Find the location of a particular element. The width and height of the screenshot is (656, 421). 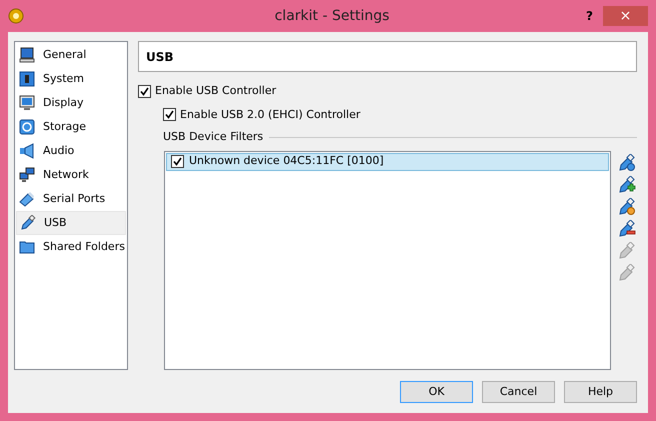

usb-plug-icon is located at coordinates (627, 163).